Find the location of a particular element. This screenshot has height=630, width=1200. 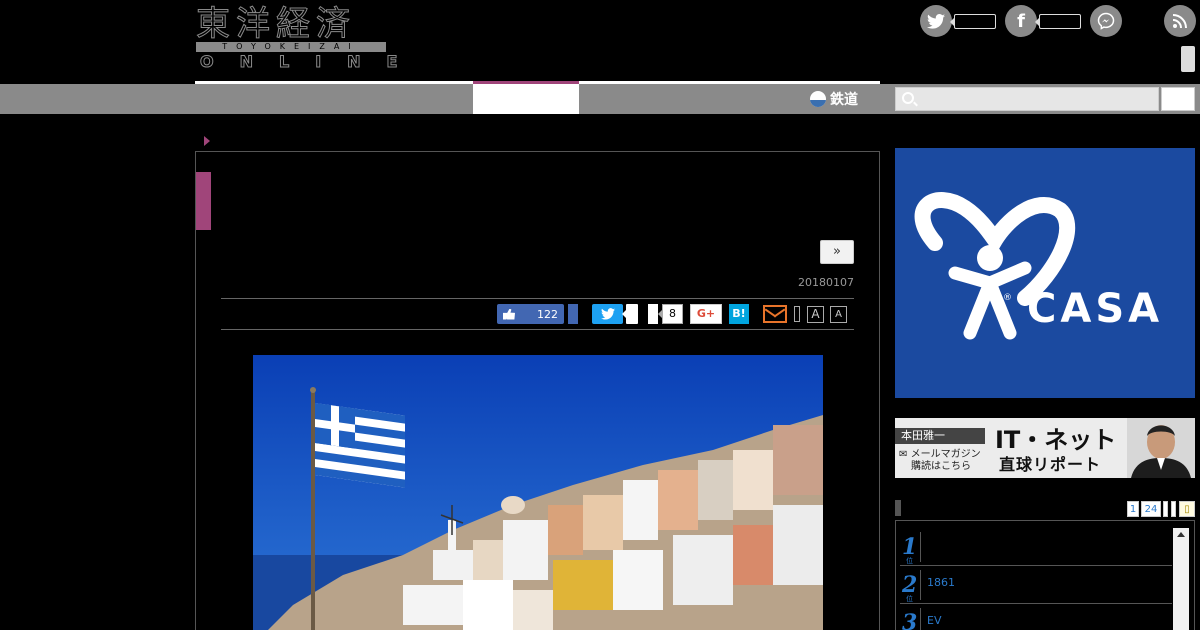

print-icon is located at coordinates (797, 314).